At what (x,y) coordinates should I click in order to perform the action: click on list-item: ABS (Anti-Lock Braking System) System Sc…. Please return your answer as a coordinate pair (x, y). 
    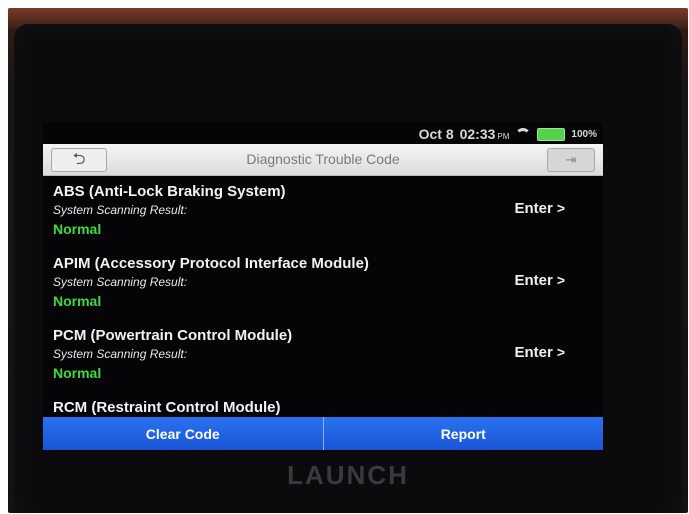
    Looking at the image, I should click on (323, 213).